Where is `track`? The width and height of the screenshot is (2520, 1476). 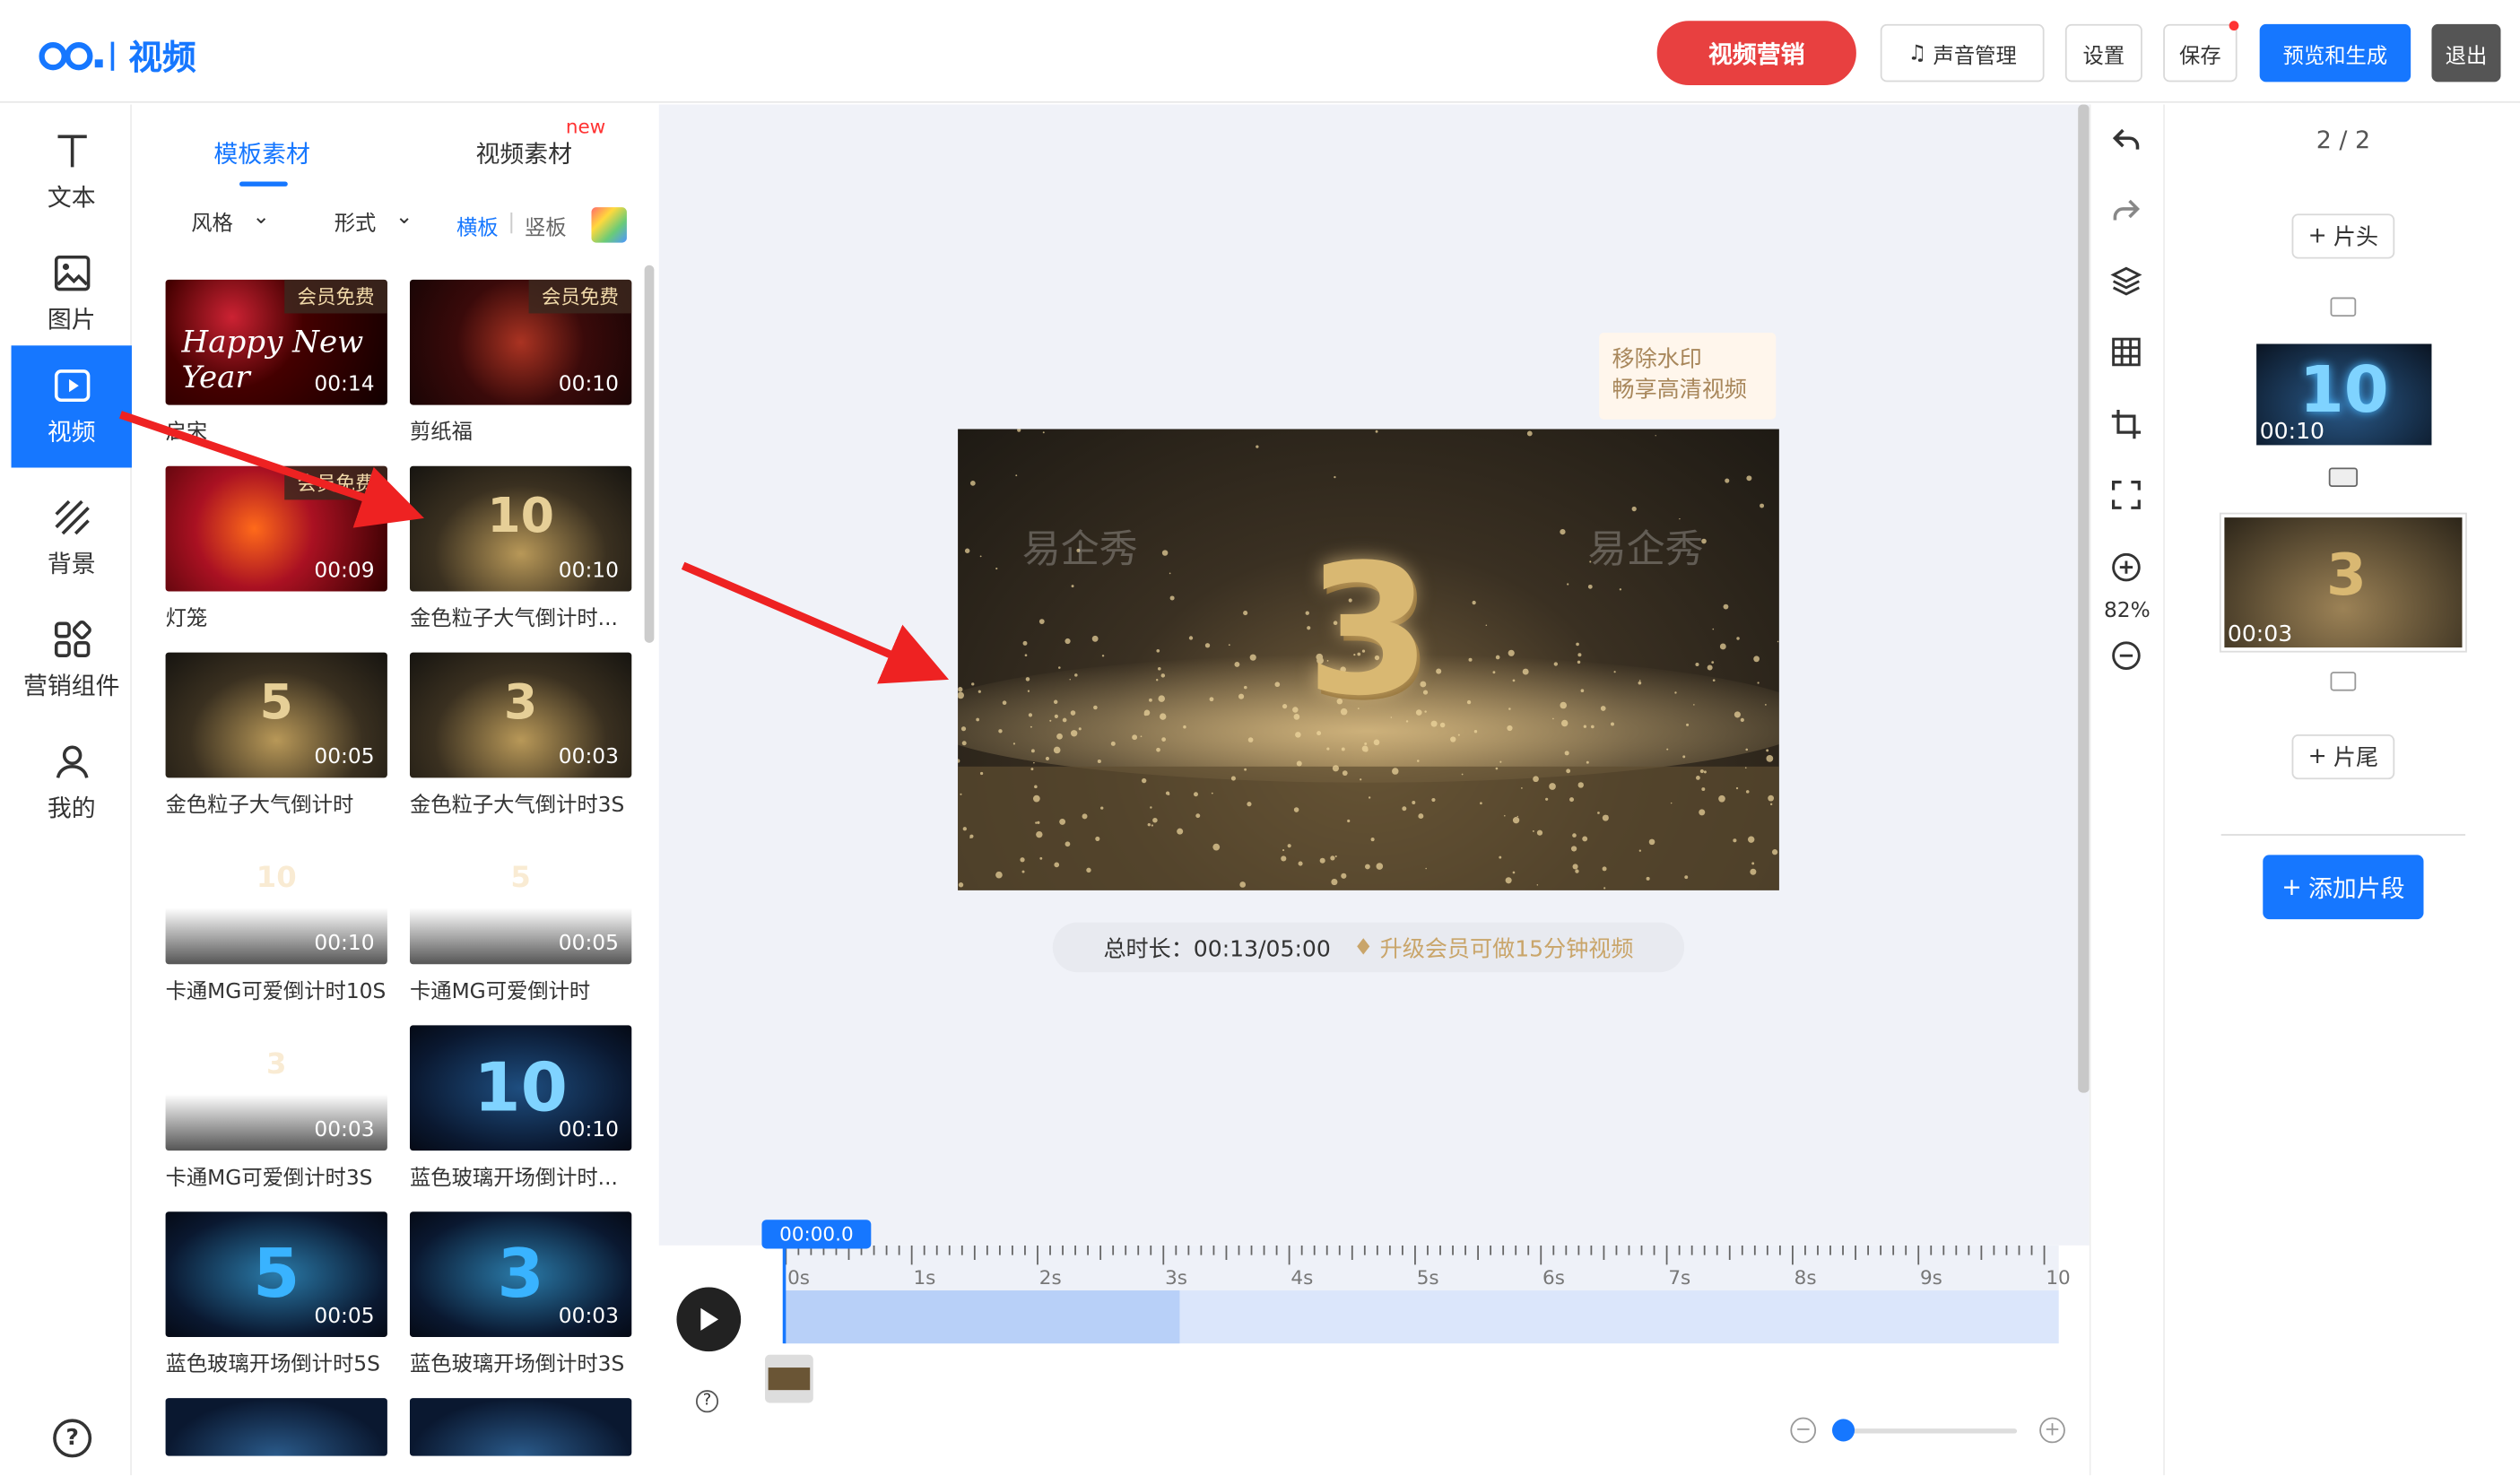 track is located at coordinates (1421, 1317).